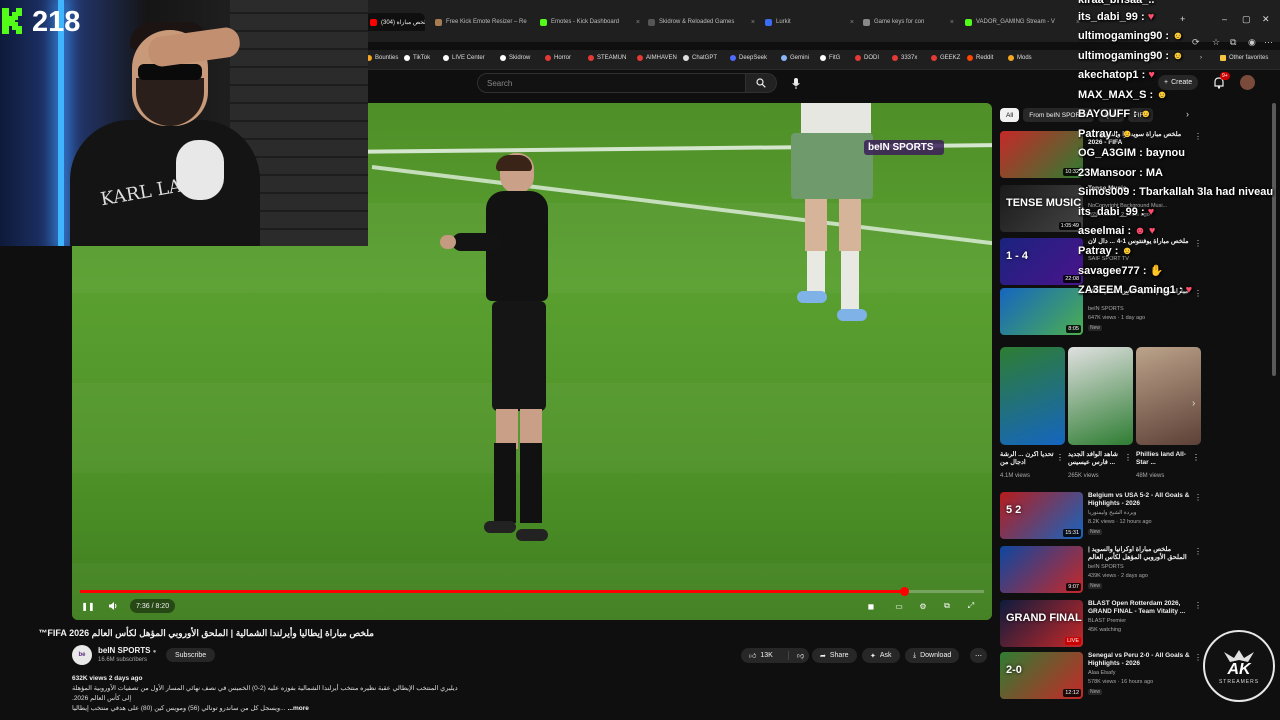  What do you see at coordinates (587, 22) in the screenshot?
I see `browser-tab: Emotes - Kick Dashboard ×` at bounding box center [587, 22].